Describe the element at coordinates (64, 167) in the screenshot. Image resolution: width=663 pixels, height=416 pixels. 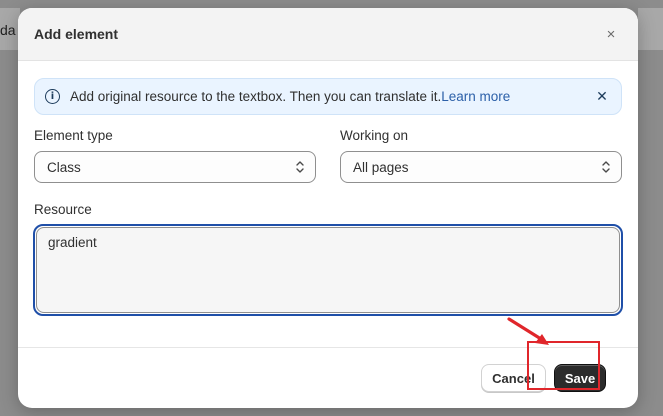
I see `element-type-value: Class` at that location.